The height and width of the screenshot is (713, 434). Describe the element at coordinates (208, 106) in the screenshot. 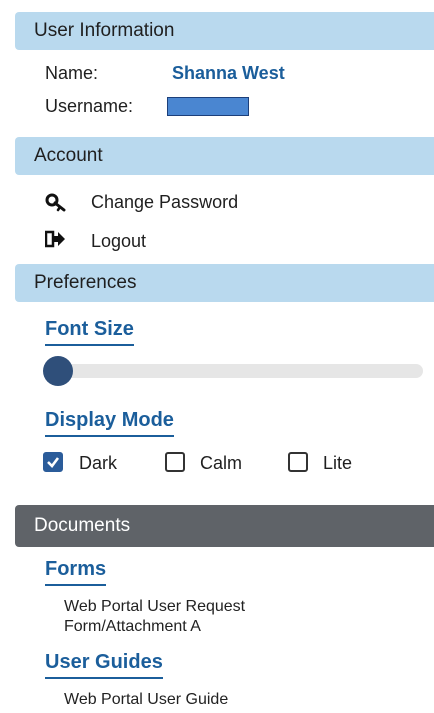

I see `username-redacted-value` at that location.